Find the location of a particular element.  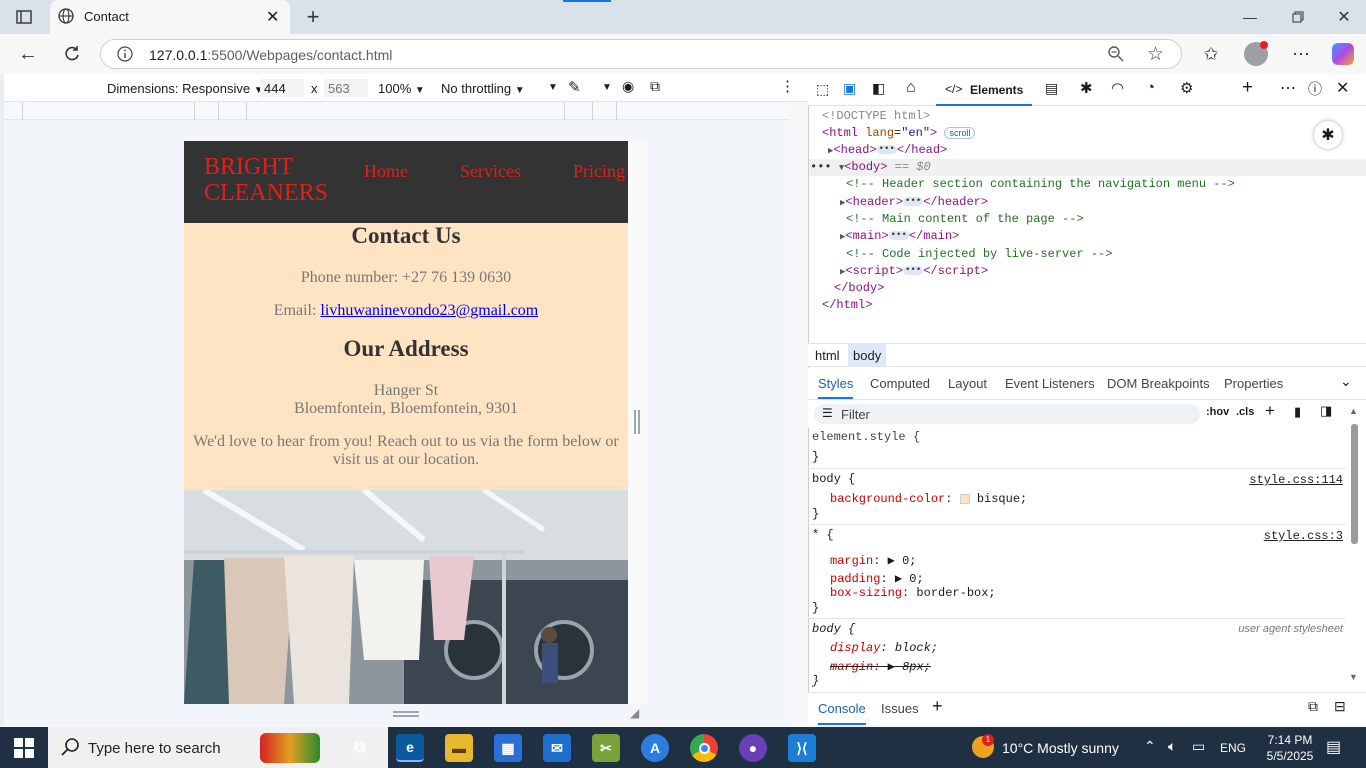

selector-star: * { is located at coordinates (823, 535).